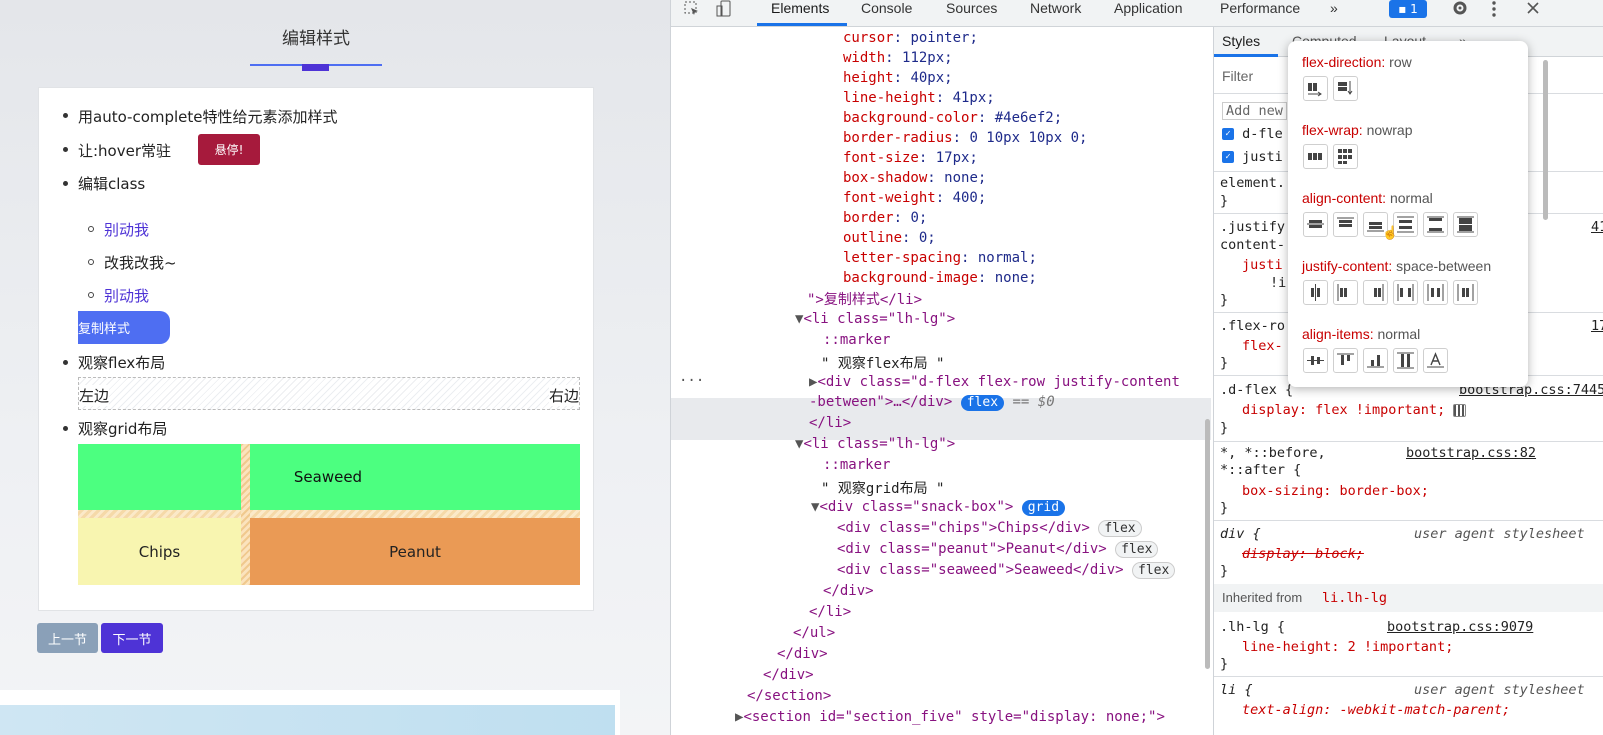 This screenshot has height=735, width=1603. Describe the element at coordinates (875, 444) in the screenshot. I see `node-li-grid: ▼<li class="lh-lg">` at that location.